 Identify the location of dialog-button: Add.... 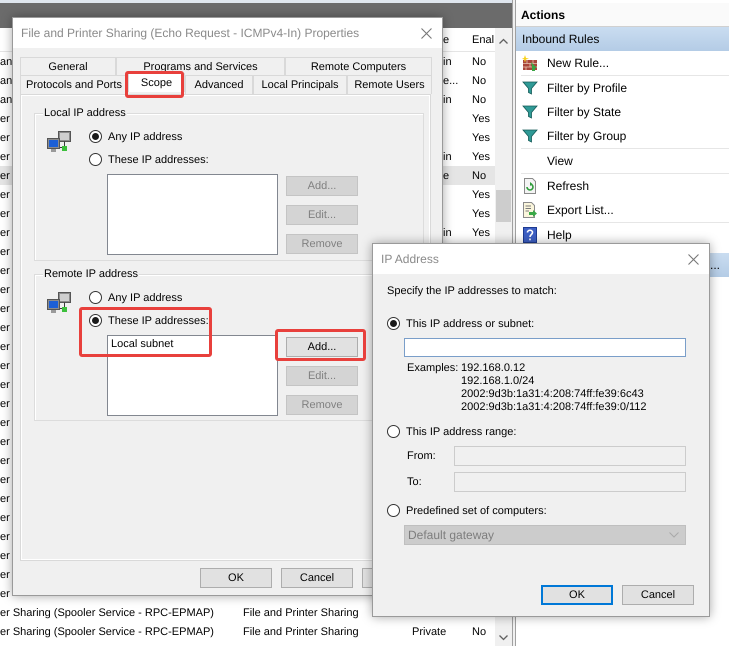
(322, 347).